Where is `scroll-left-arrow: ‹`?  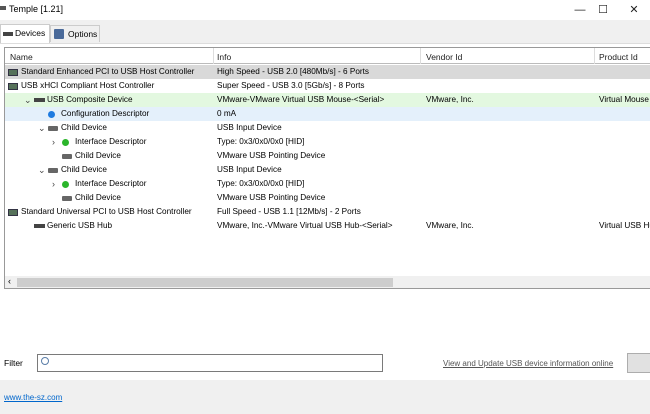 scroll-left-arrow: ‹ is located at coordinates (9, 281).